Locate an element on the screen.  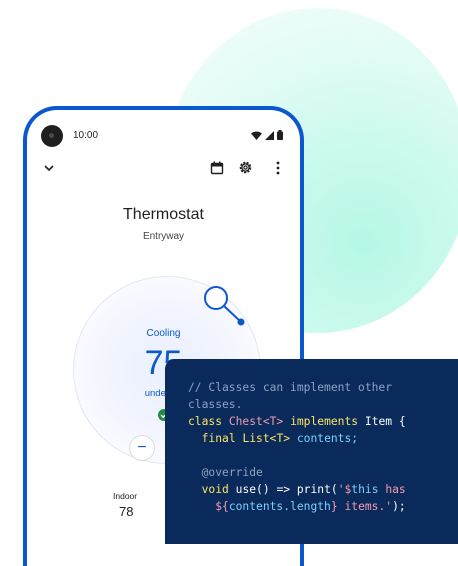
code-keyword: void is located at coordinates (215, 489).